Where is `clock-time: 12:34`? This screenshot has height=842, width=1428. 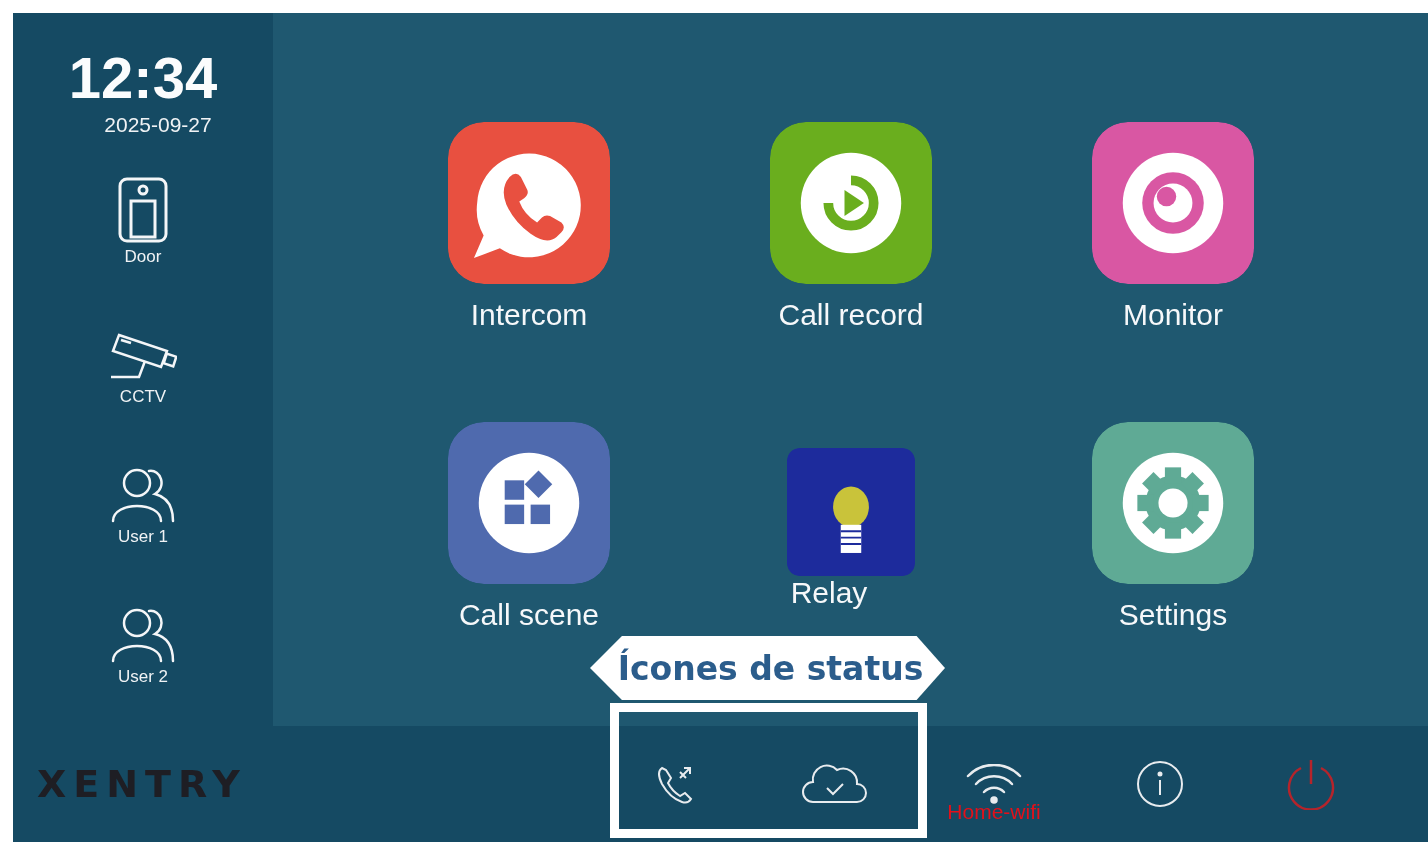 clock-time: 12:34 is located at coordinates (143, 78).